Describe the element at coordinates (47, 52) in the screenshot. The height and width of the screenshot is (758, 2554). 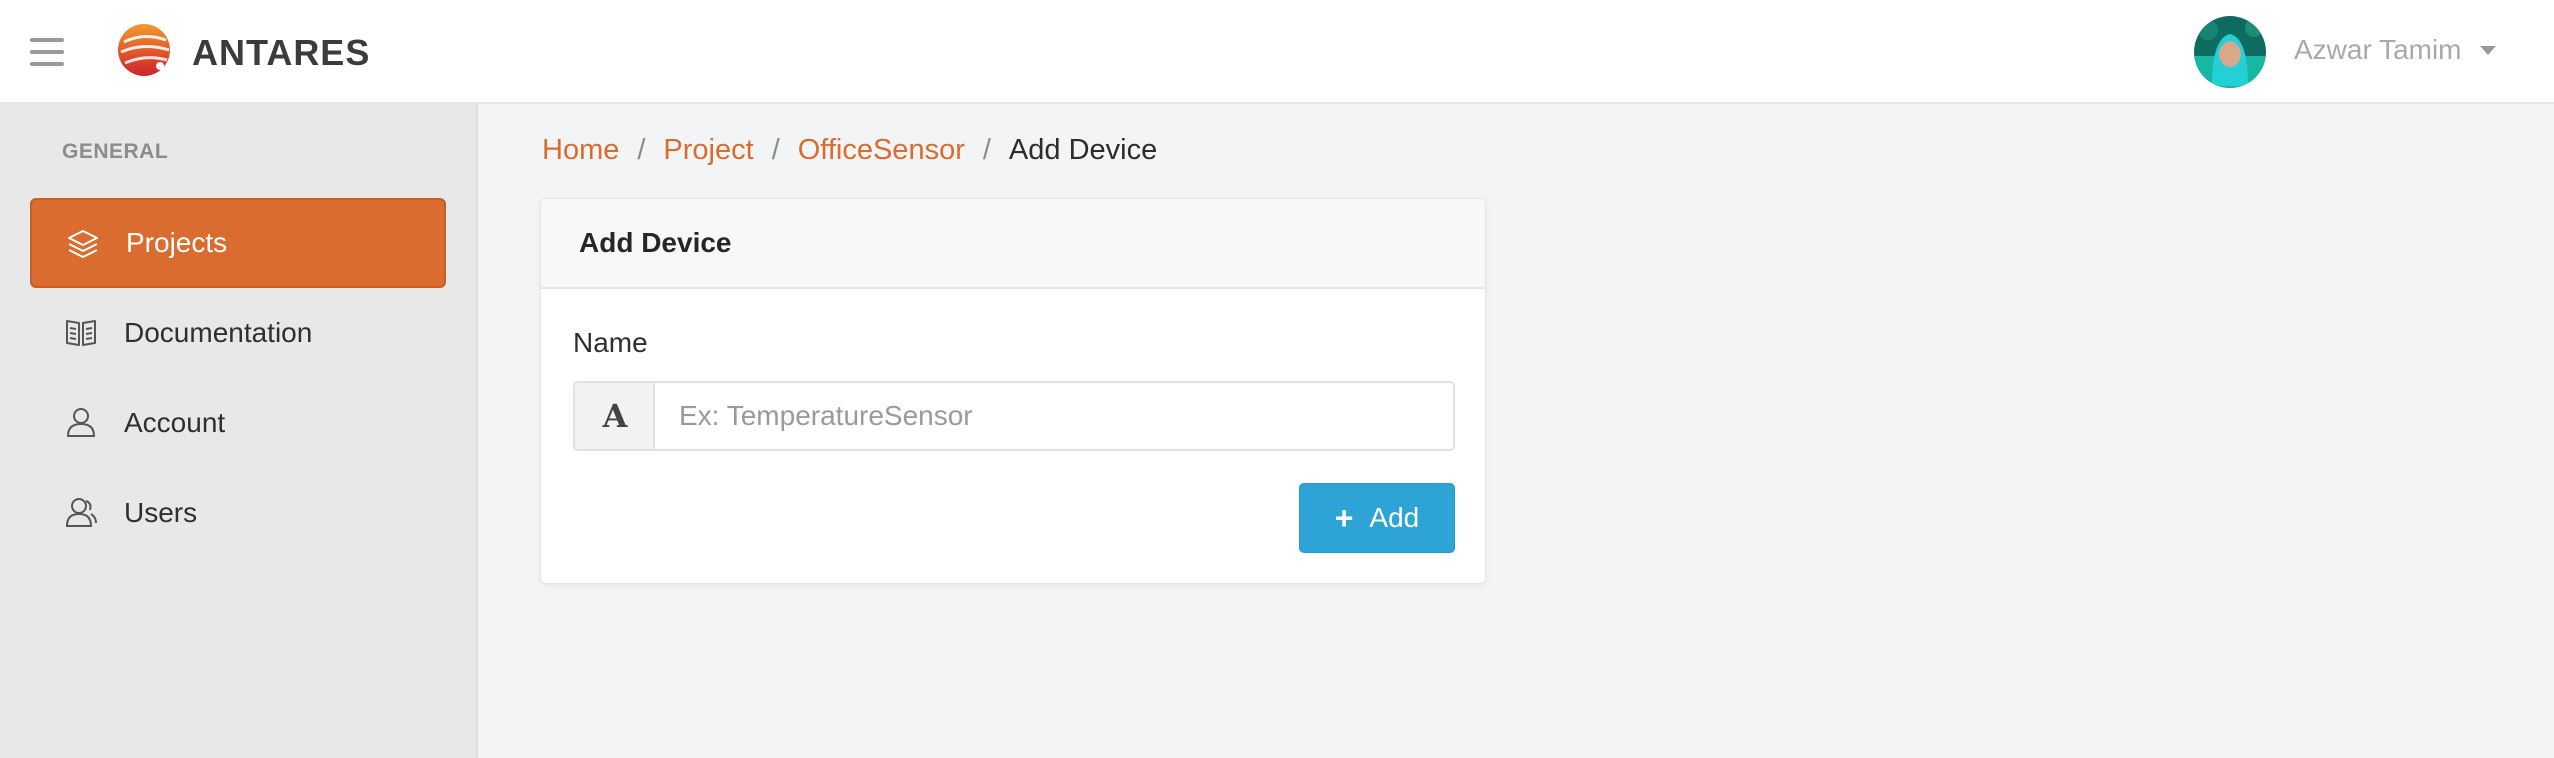
I see `hamburger-menu-icon` at that location.